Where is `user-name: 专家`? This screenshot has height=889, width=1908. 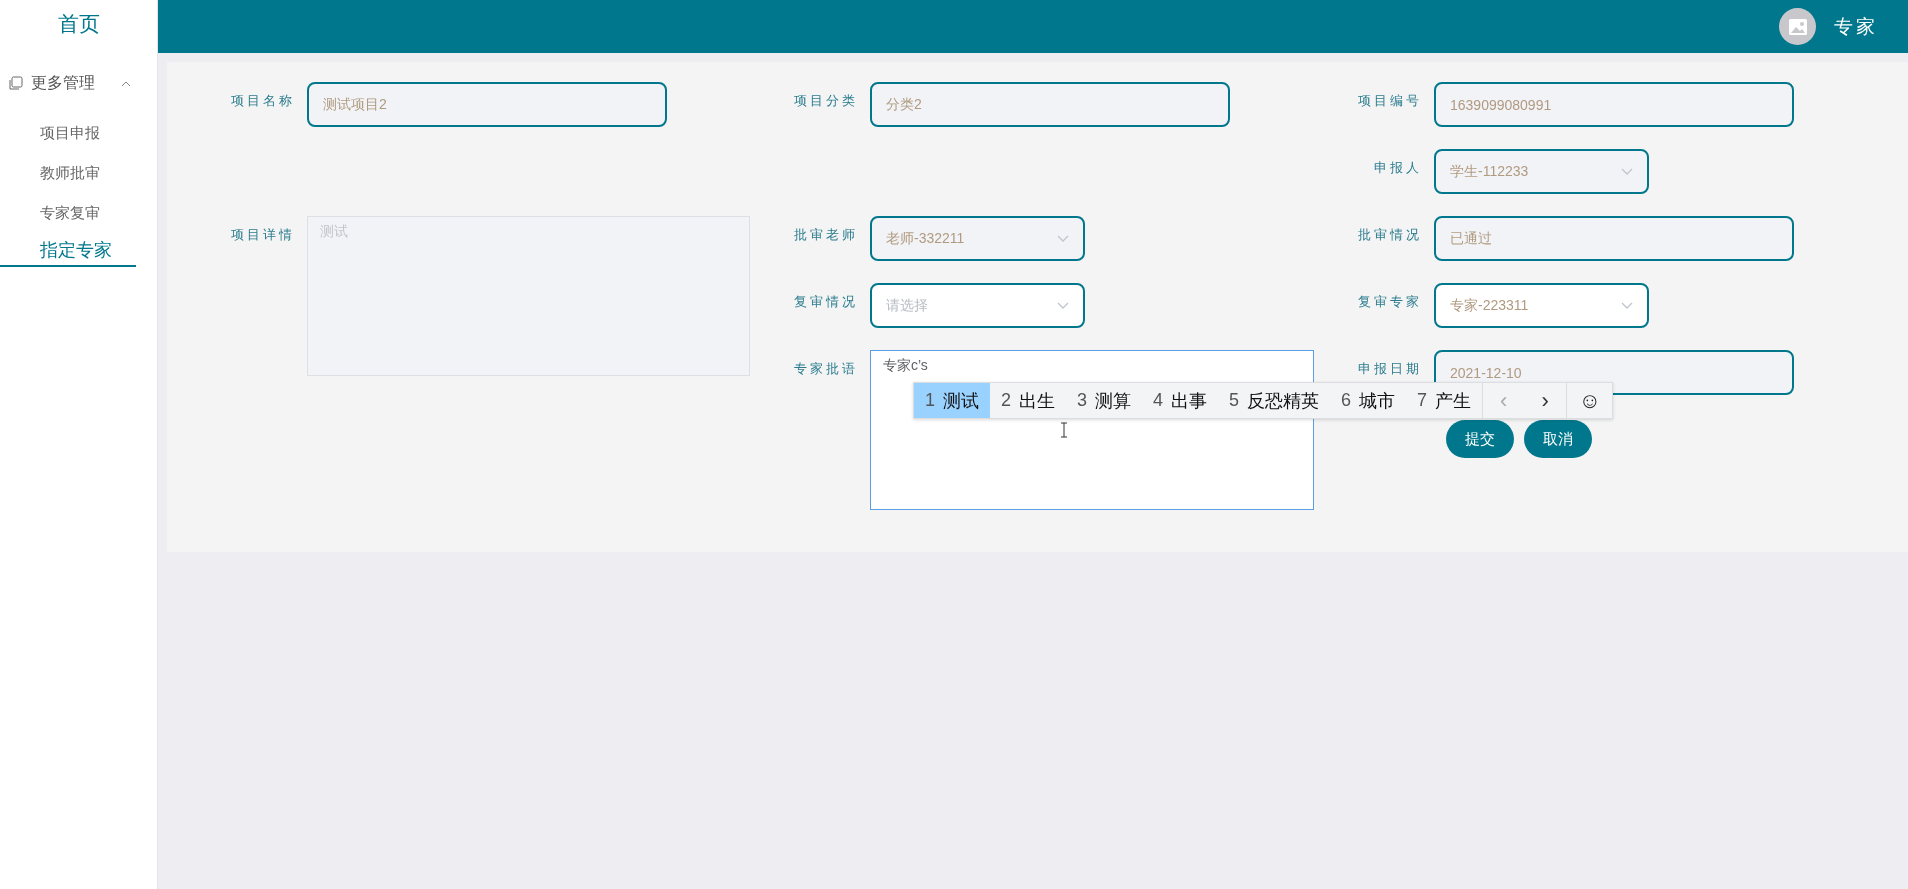 user-name: 专家 is located at coordinates (1856, 26).